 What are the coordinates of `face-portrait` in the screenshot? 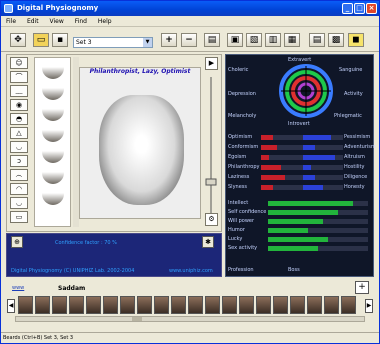 It's located at (141, 150).